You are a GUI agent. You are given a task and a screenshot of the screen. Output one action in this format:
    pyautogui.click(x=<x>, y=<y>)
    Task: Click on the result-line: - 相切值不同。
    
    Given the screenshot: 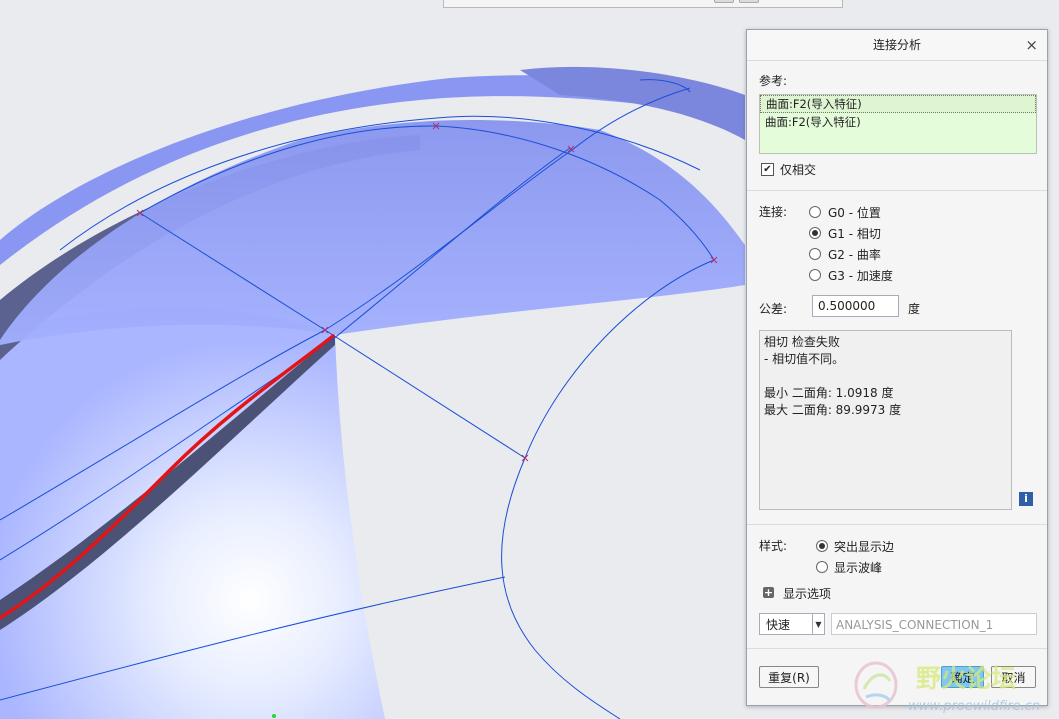 What is the action you would take?
    pyautogui.click(x=804, y=359)
    